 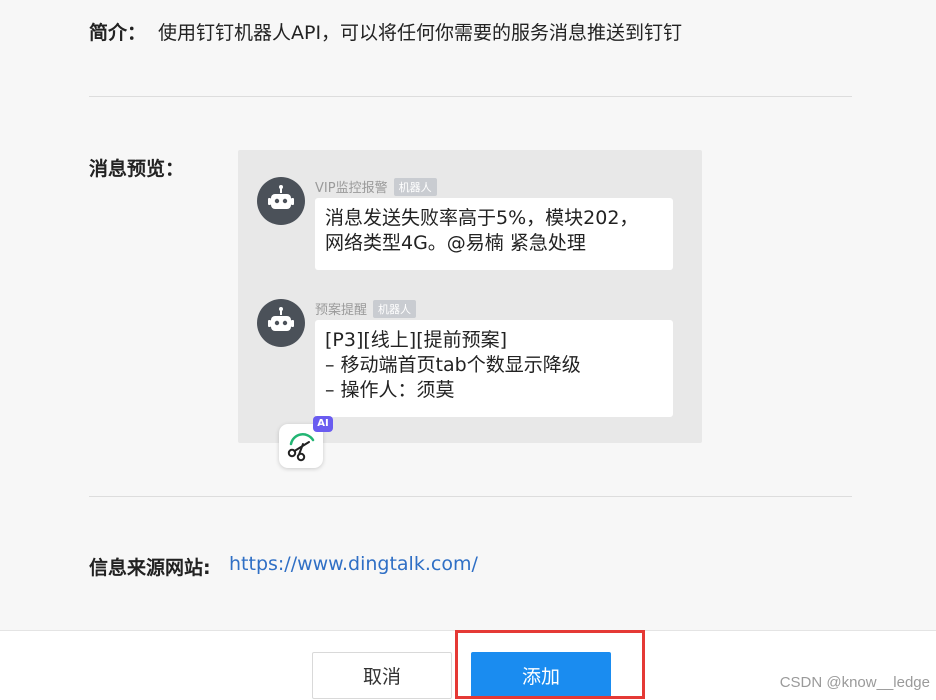 What do you see at coordinates (453, 365) in the screenshot?
I see `message-line: – 移动端首页tab个数显示降级` at bounding box center [453, 365].